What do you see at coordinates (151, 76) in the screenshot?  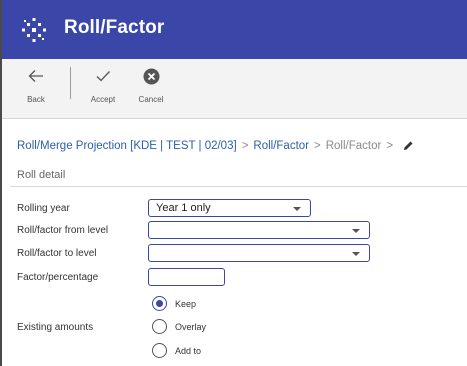 I see `cancel-x-circle-icon` at bounding box center [151, 76].